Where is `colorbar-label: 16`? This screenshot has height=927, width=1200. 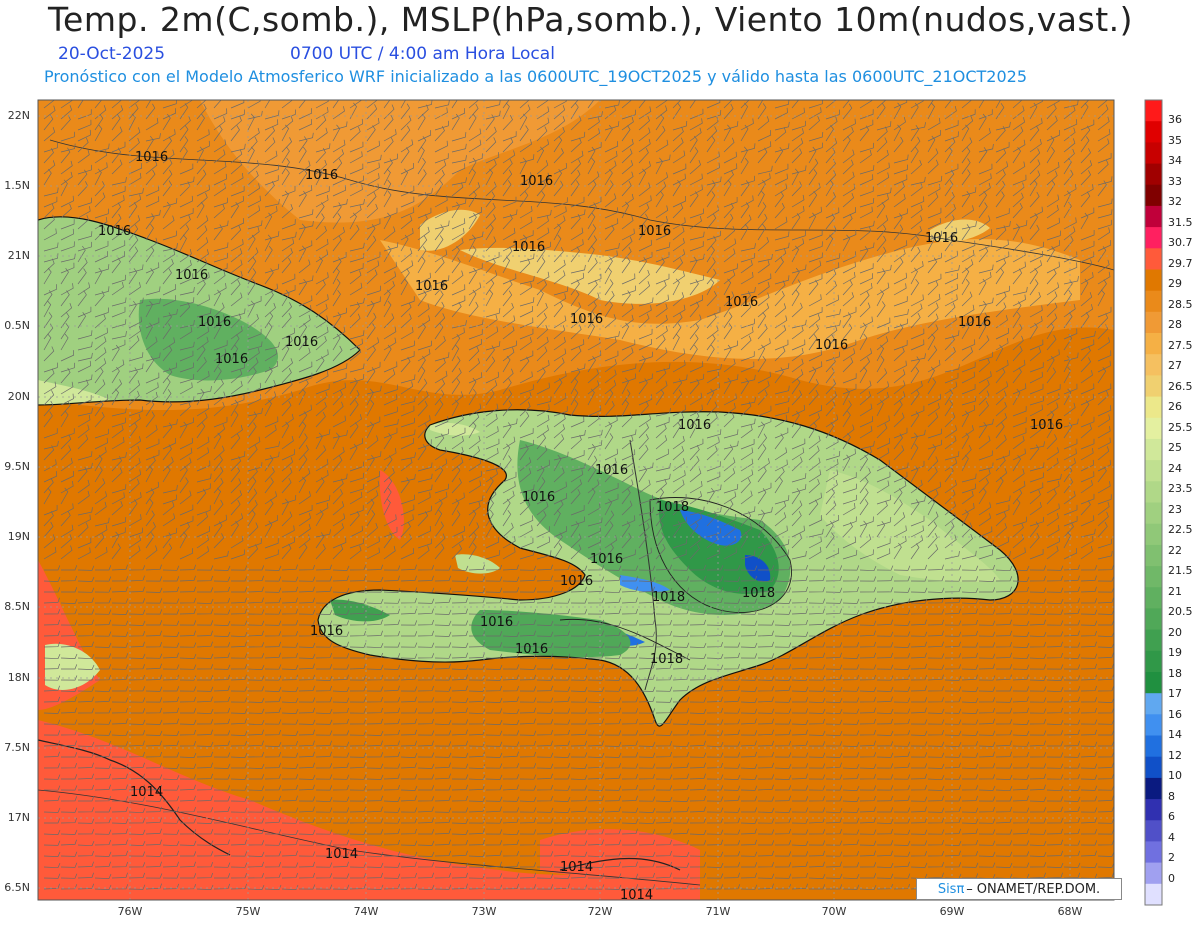 colorbar-label: 16 is located at coordinates (1175, 714).